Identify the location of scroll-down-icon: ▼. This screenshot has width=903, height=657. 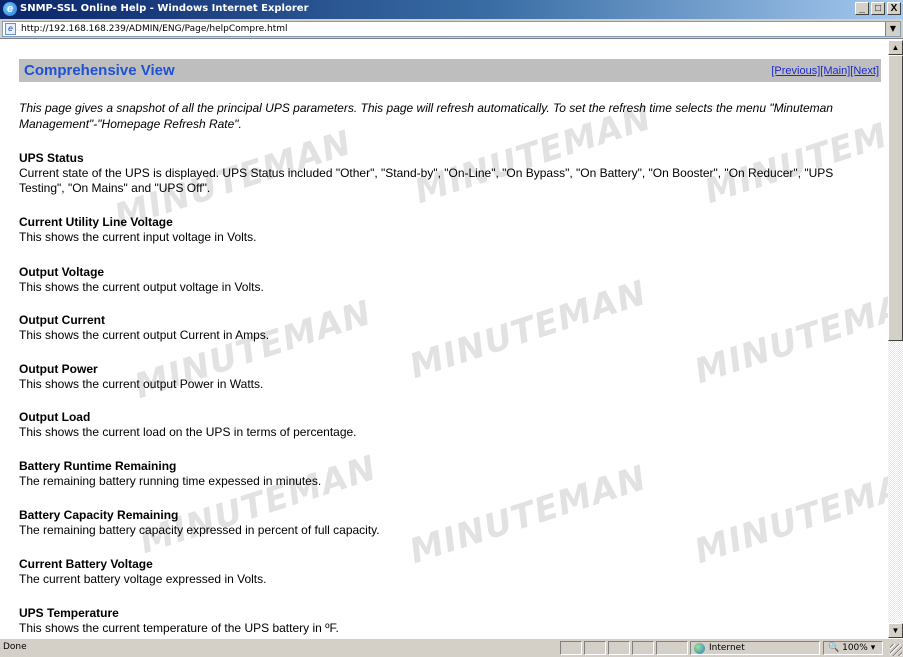
(895, 630).